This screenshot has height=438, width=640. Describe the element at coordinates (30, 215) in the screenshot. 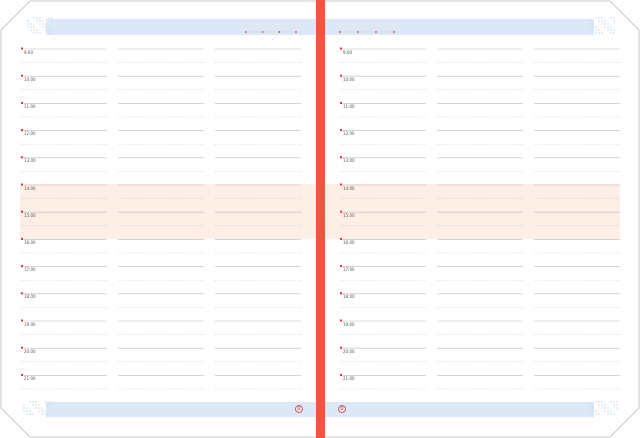

I see `left-hour-label: 15:00` at that location.